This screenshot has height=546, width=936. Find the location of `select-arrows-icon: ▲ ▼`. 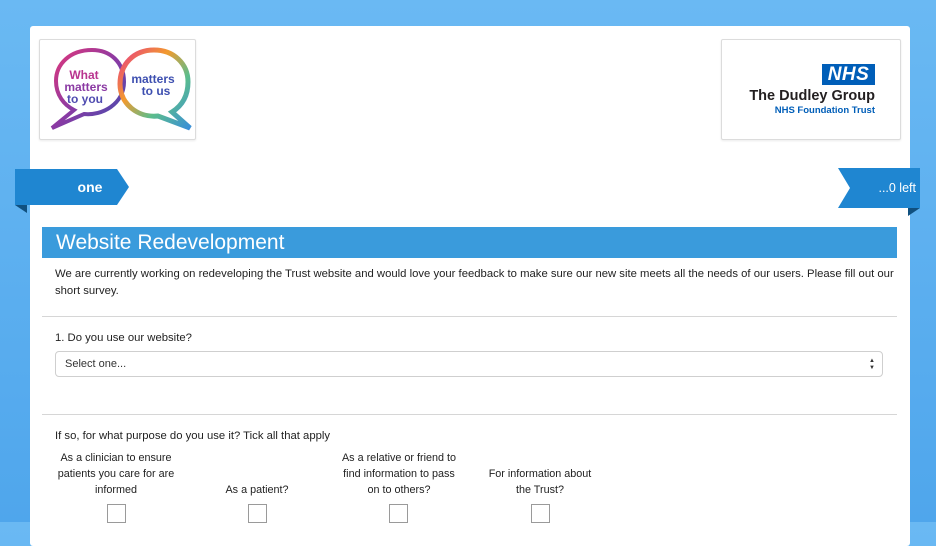

select-arrows-icon: ▲ ▼ is located at coordinates (872, 364).